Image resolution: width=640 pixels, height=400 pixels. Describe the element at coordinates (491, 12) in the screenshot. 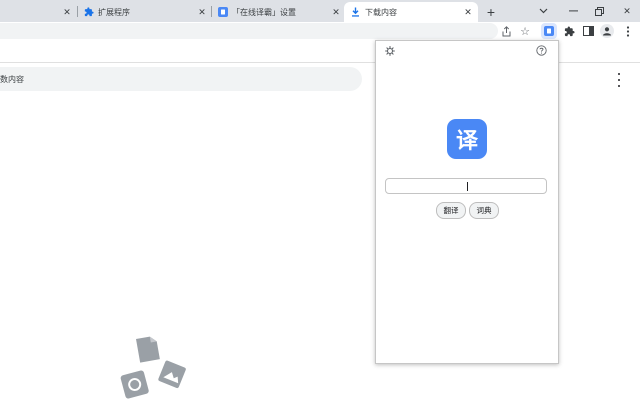

I see `new-tab-icon: +` at that location.